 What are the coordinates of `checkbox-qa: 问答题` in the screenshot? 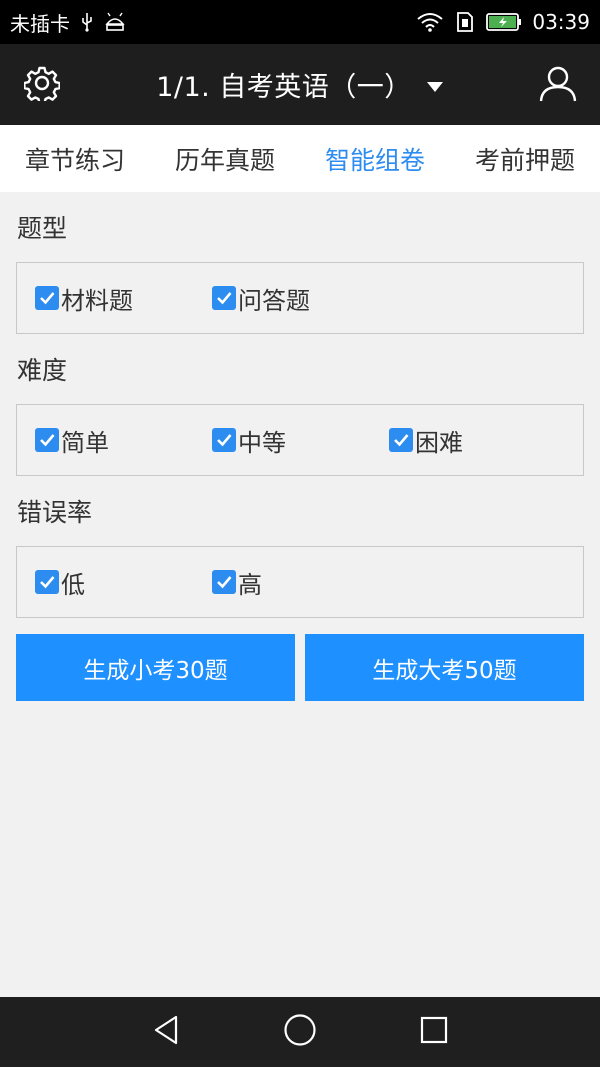 It's located at (300, 298).